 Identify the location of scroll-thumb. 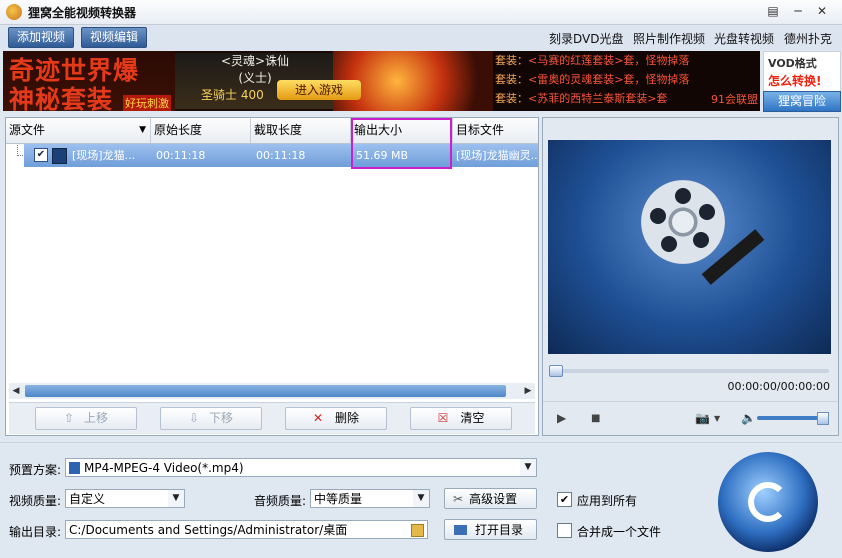
(265, 391).